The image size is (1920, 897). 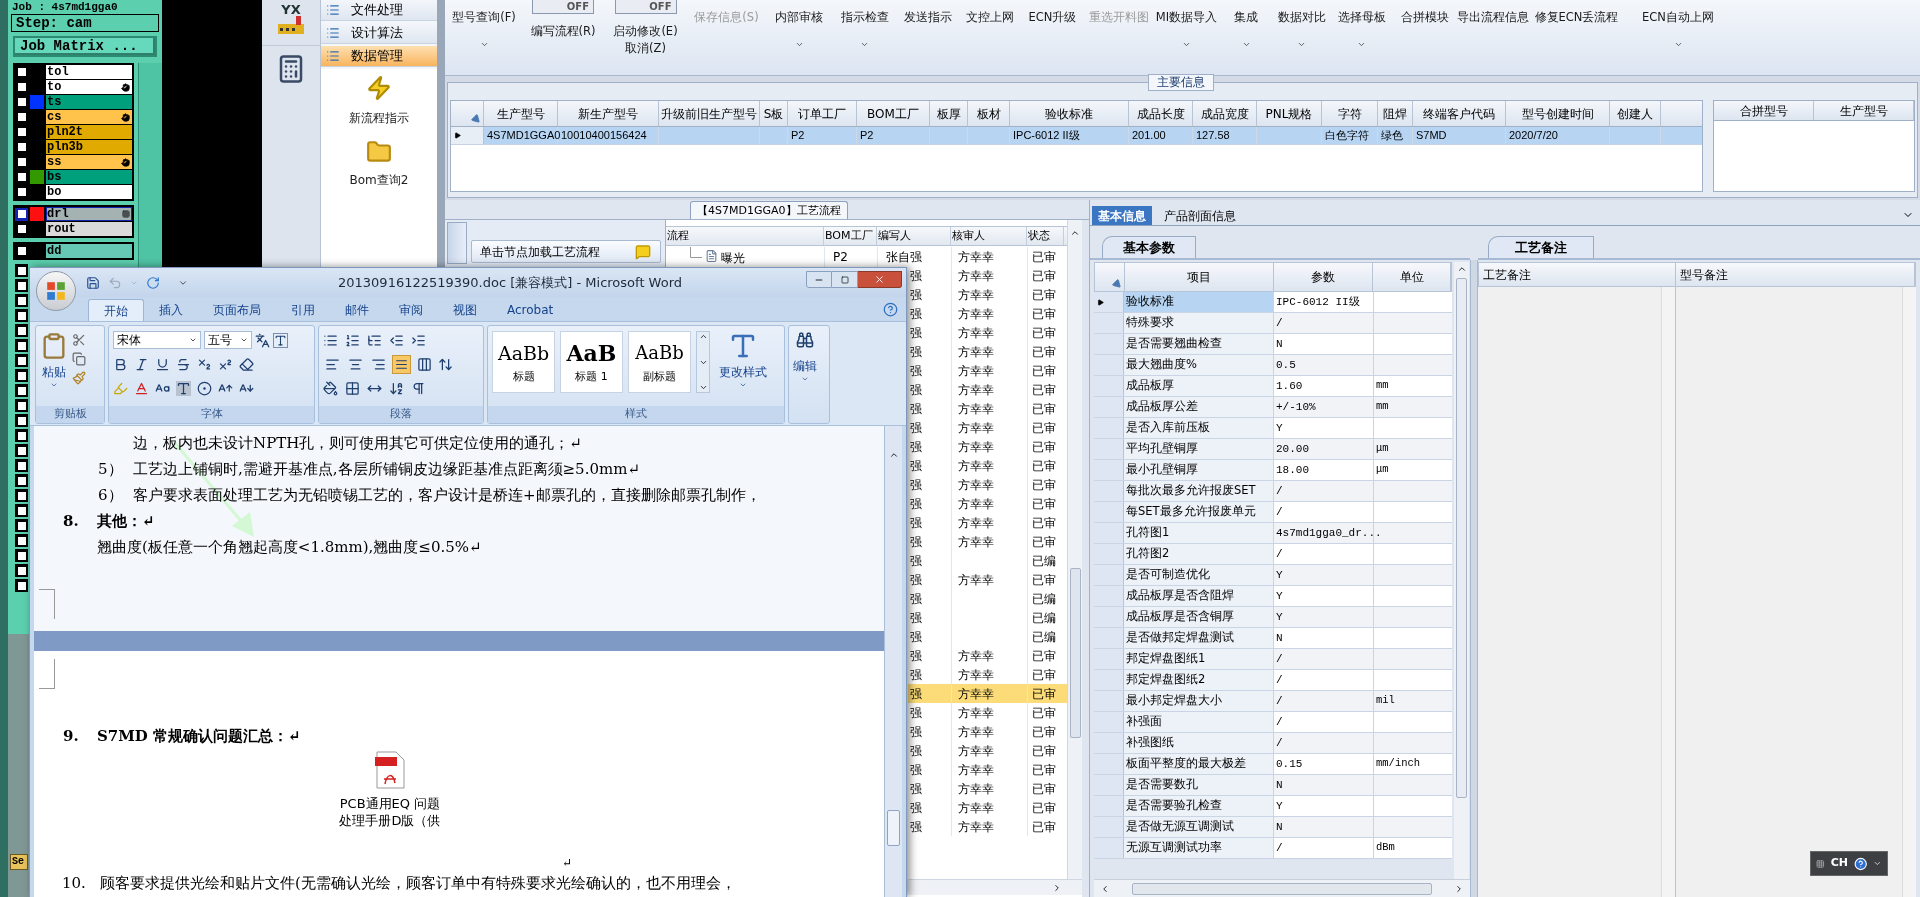 What do you see at coordinates (89, 251) in the screenshot?
I see `layer-name-bar: dd` at bounding box center [89, 251].